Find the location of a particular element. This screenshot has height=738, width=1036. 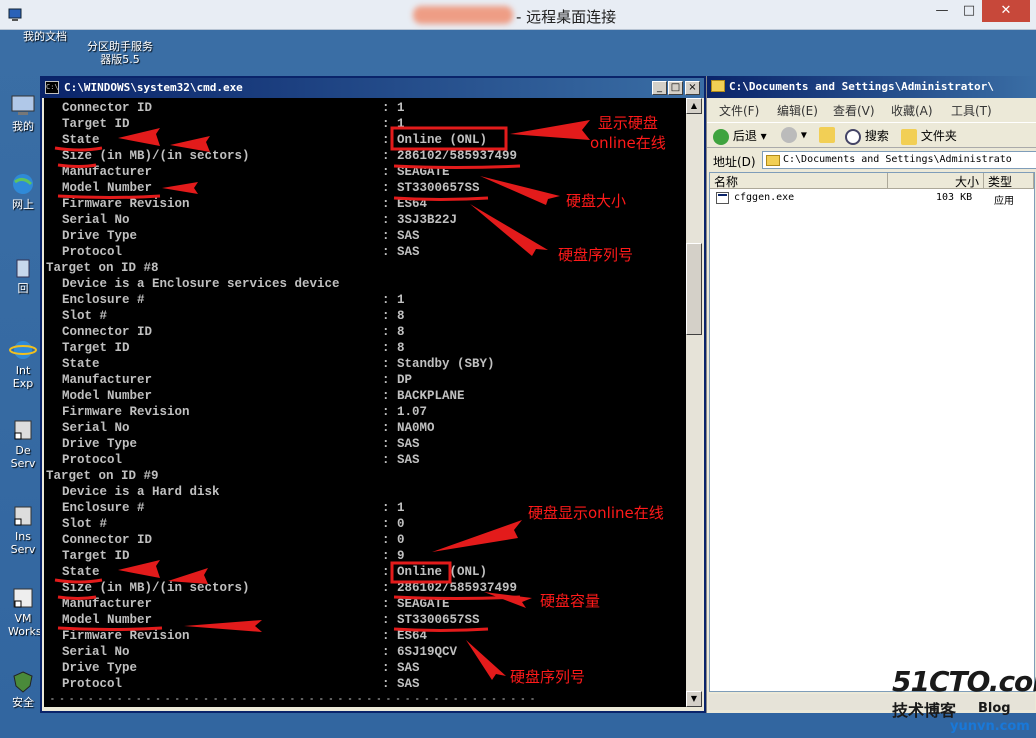

column-size: 大小 is located at coordinates (936, 181).